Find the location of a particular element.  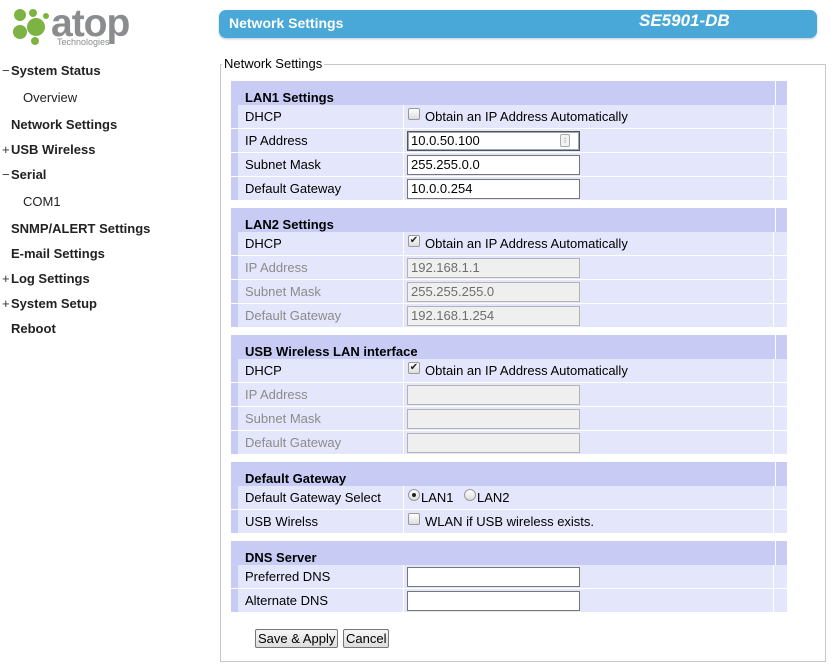

lan2-ip-row: IP Address 192.168.1.1 is located at coordinates (509, 268).